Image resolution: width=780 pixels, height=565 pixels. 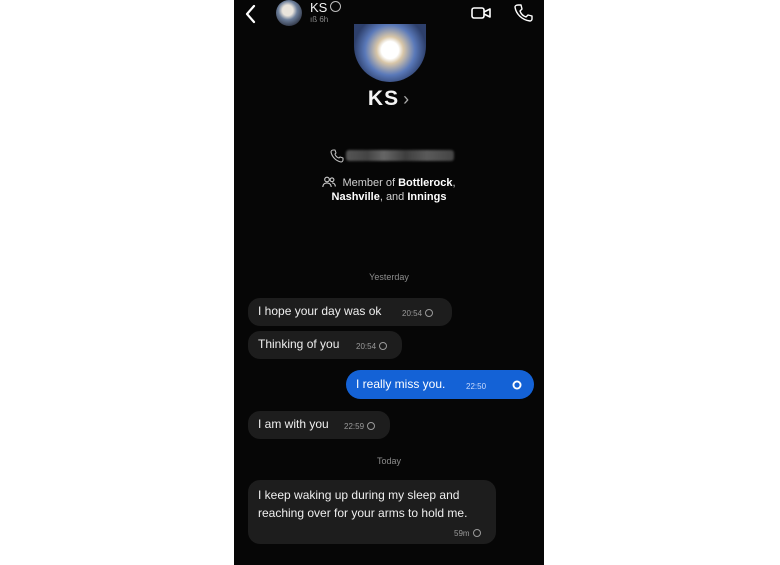 I want to click on separator: , and, so click(x=392, y=197).